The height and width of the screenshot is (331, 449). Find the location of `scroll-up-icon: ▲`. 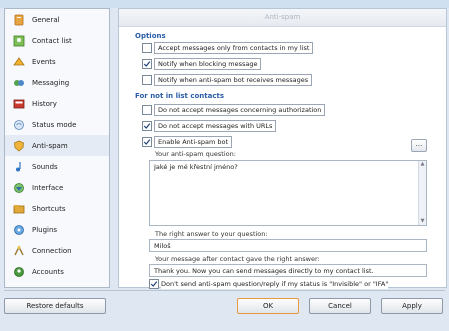

scroll-up-icon: ▲ is located at coordinates (422, 164).